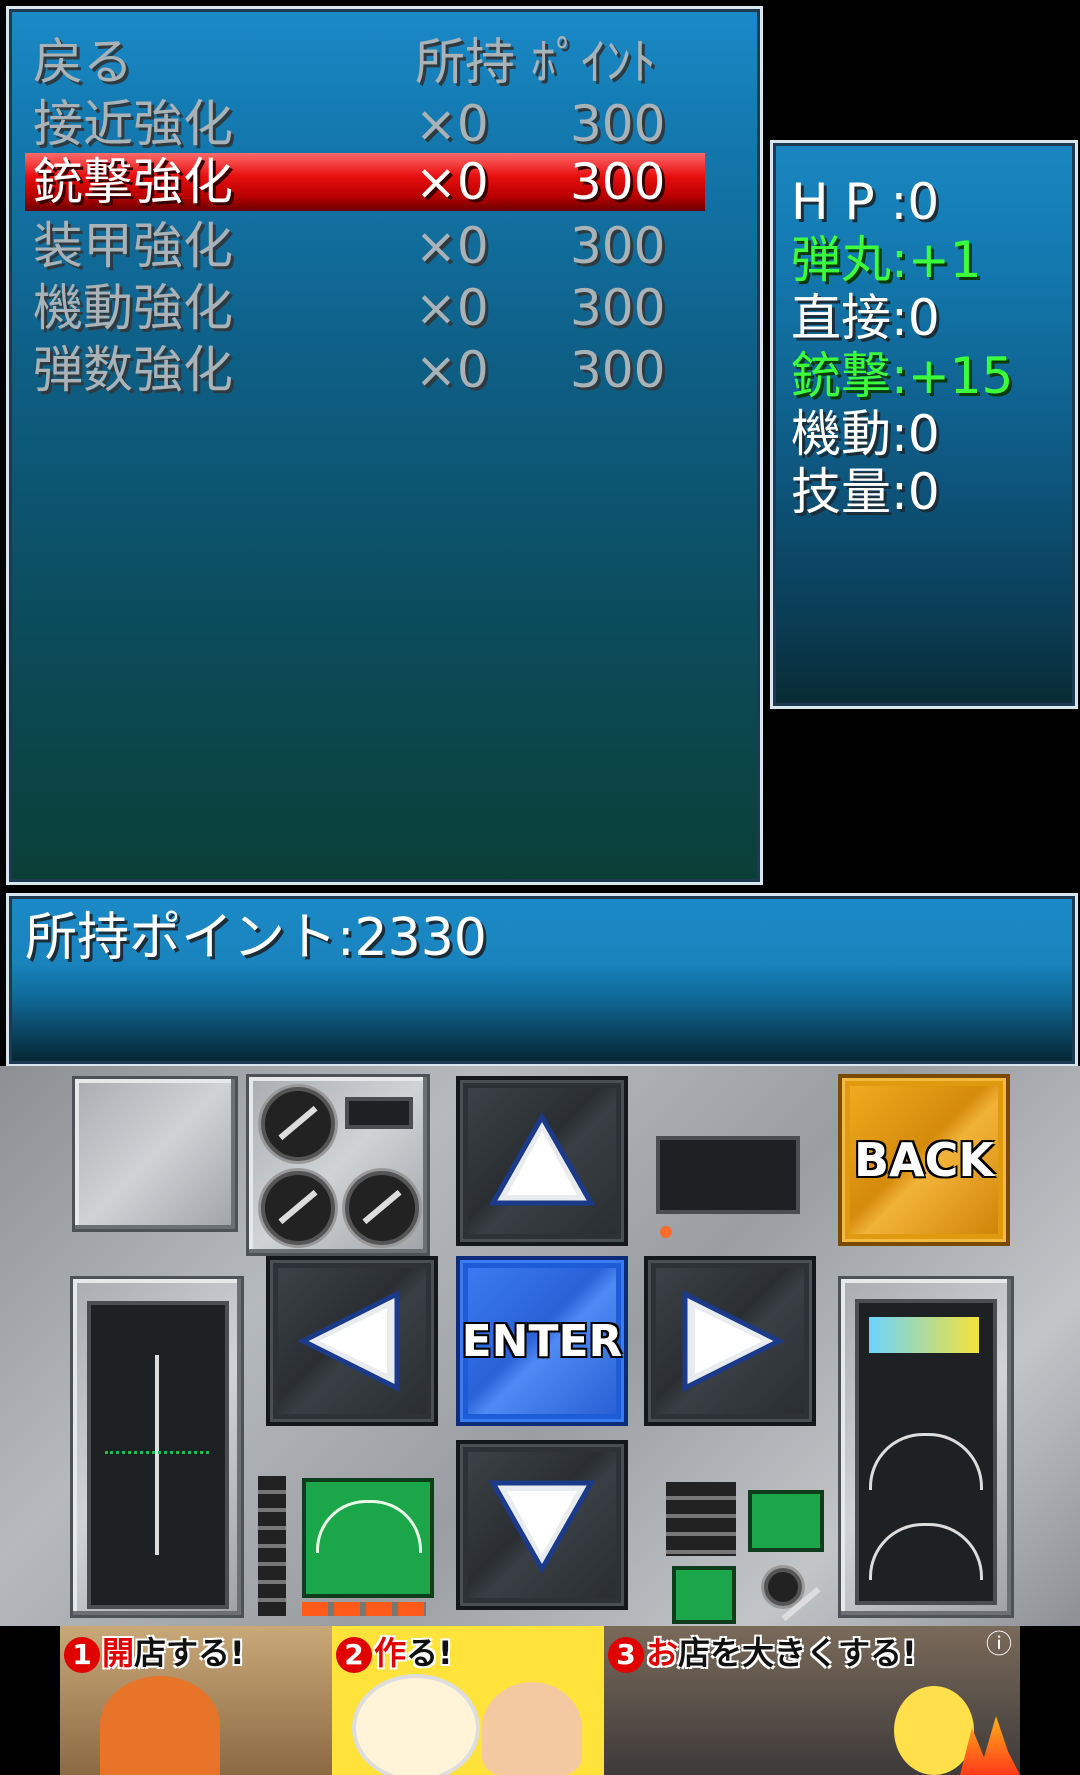 This screenshot has height=1775, width=1080. I want to click on ad-panel-expand: 3 お店を大きくする! ⓘ, so click(812, 1700).